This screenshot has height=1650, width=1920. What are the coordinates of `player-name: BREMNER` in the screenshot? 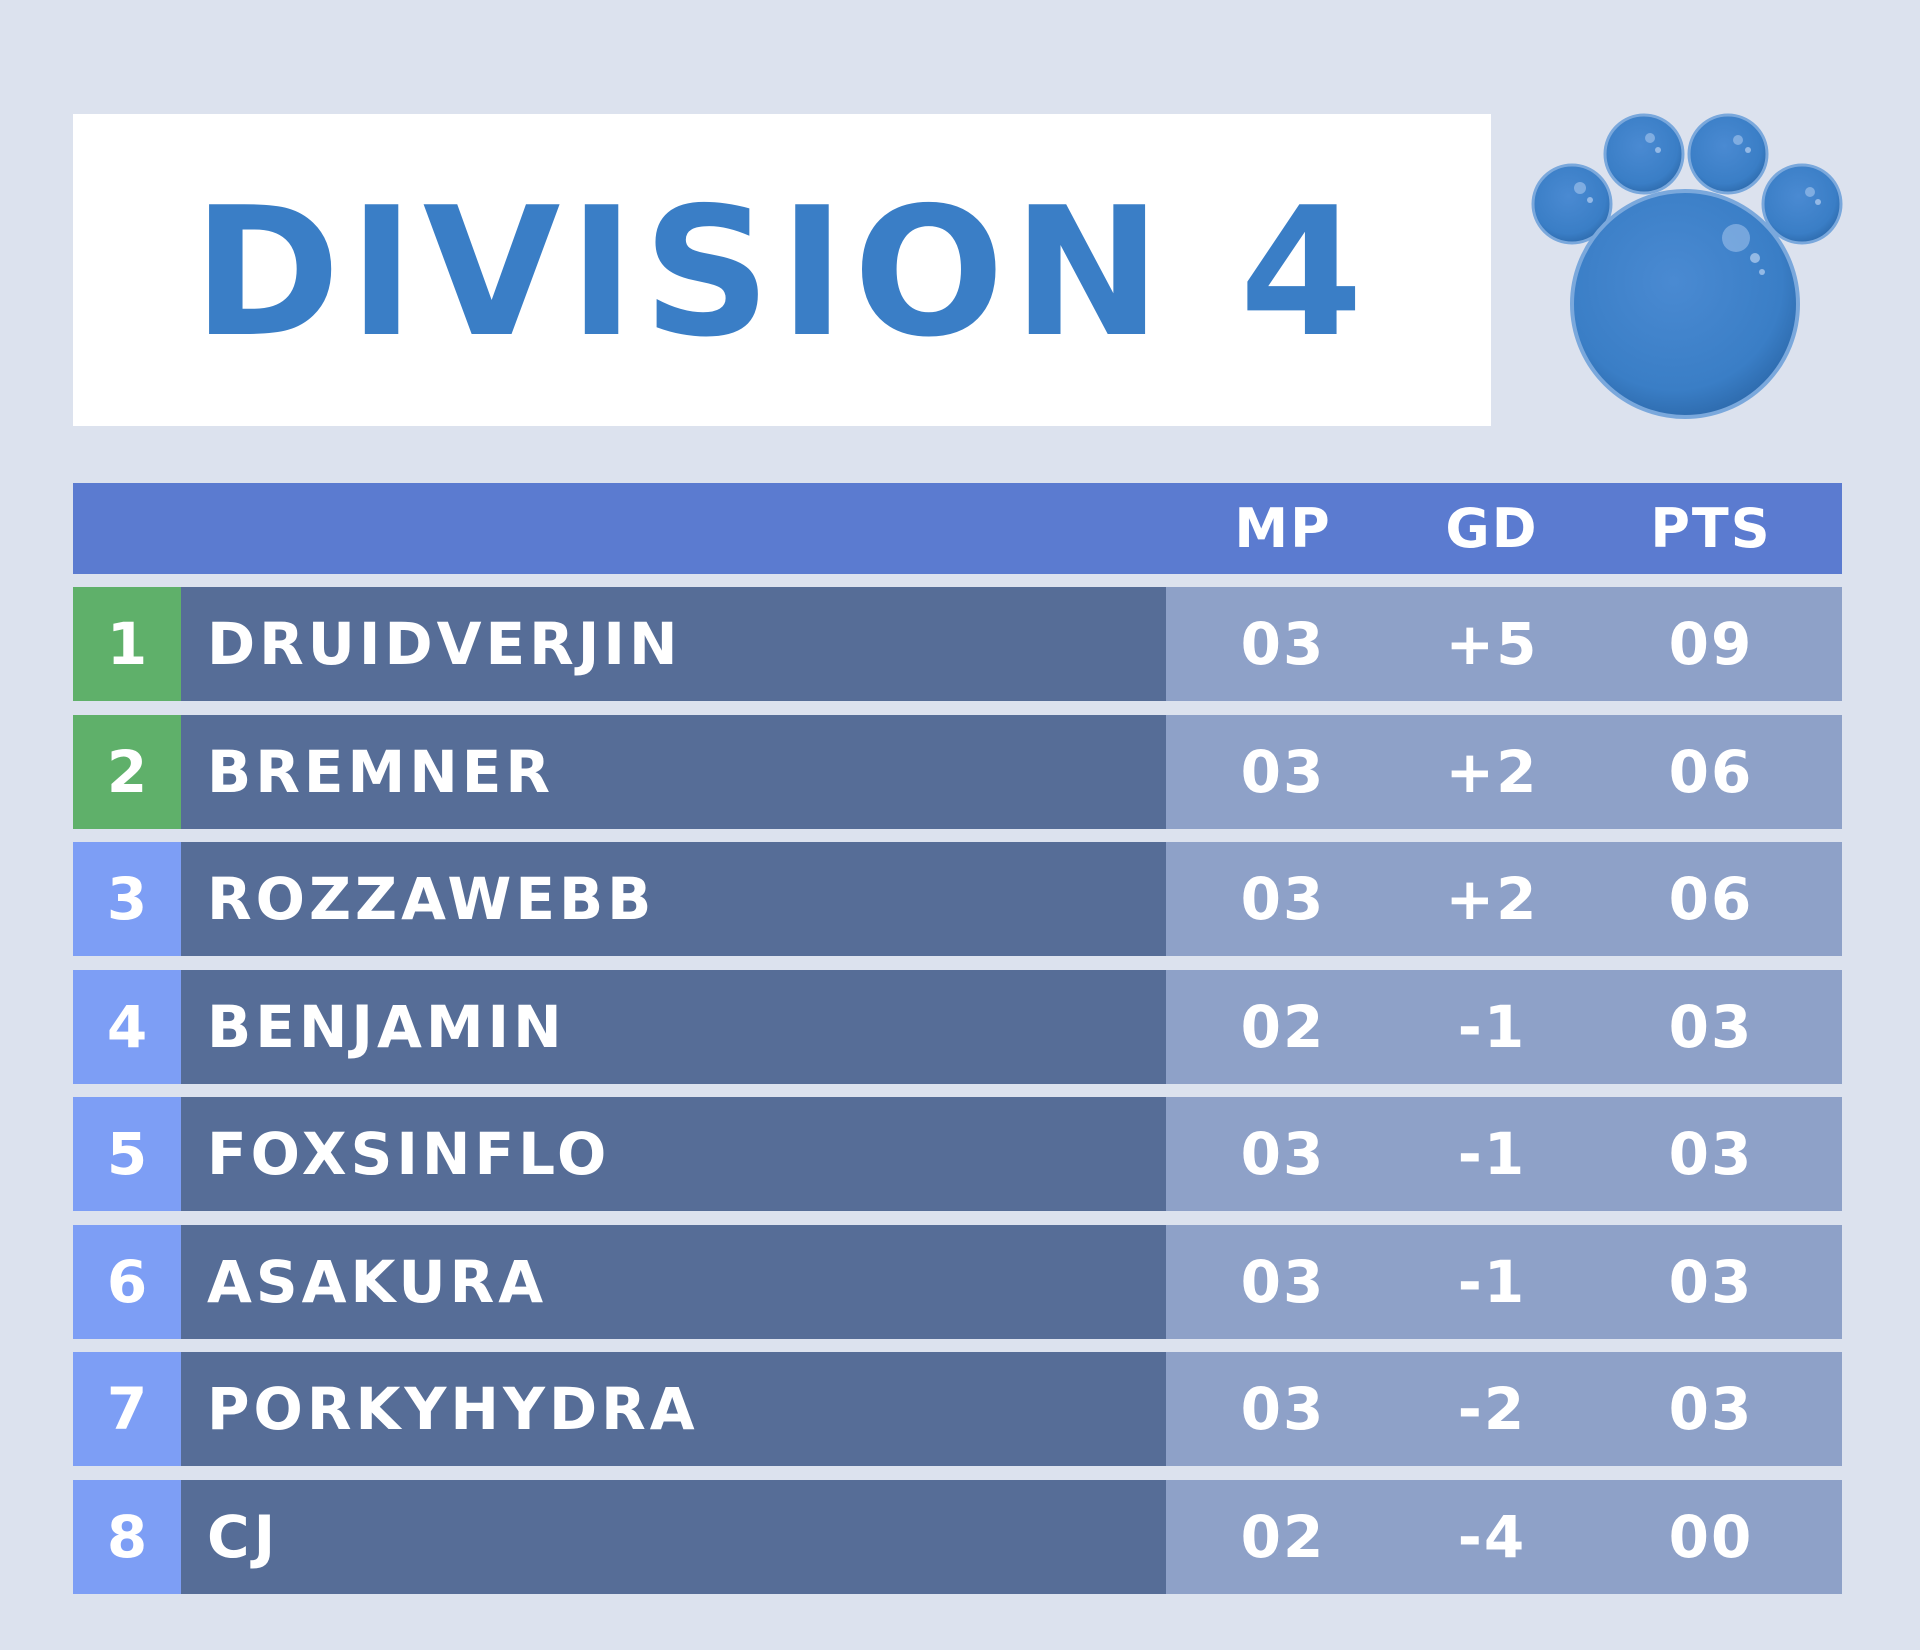 It's located at (673, 772).